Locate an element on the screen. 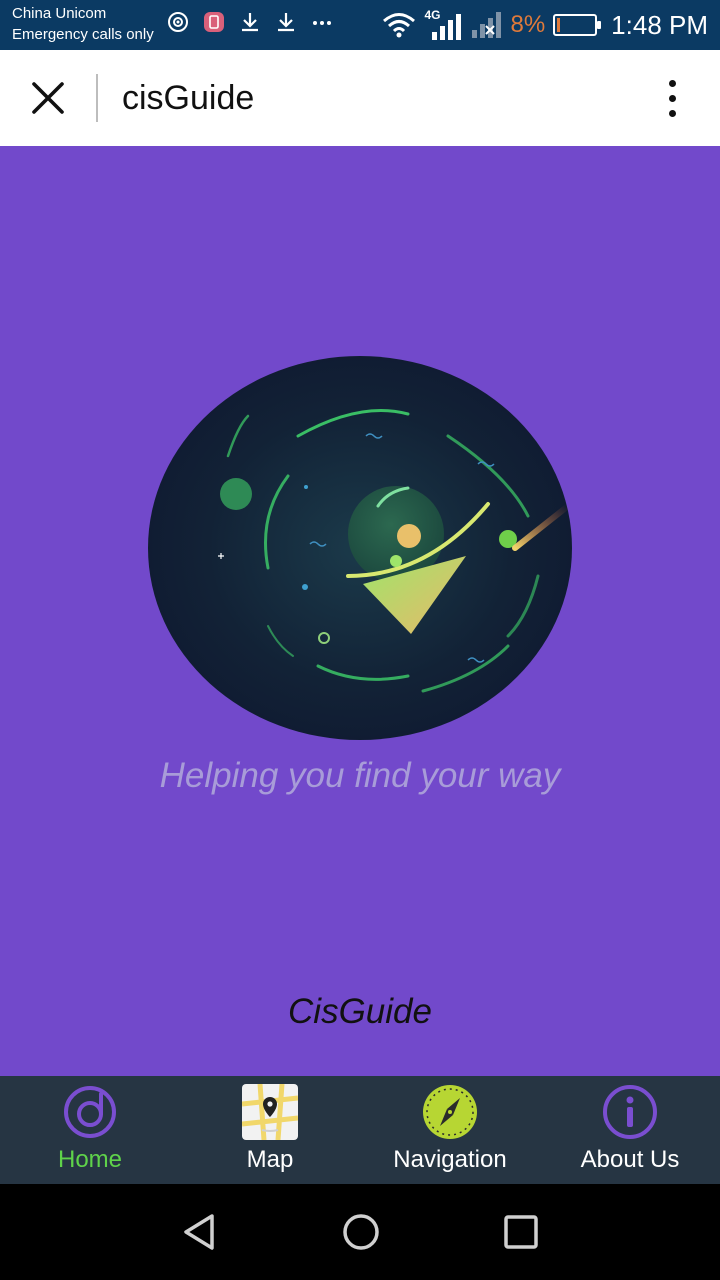  nav-home: Home is located at coordinates (90, 1130).